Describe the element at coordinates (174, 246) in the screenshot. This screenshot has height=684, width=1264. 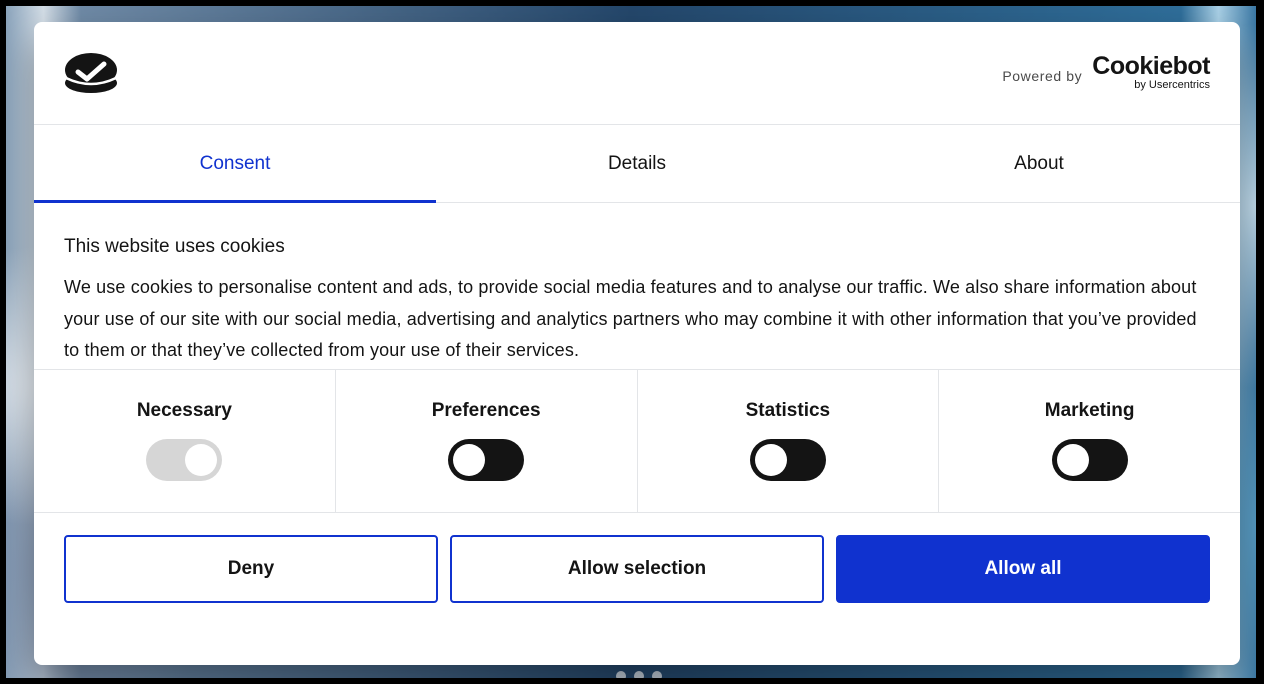
I see `consent-title: This website uses cookies` at that location.